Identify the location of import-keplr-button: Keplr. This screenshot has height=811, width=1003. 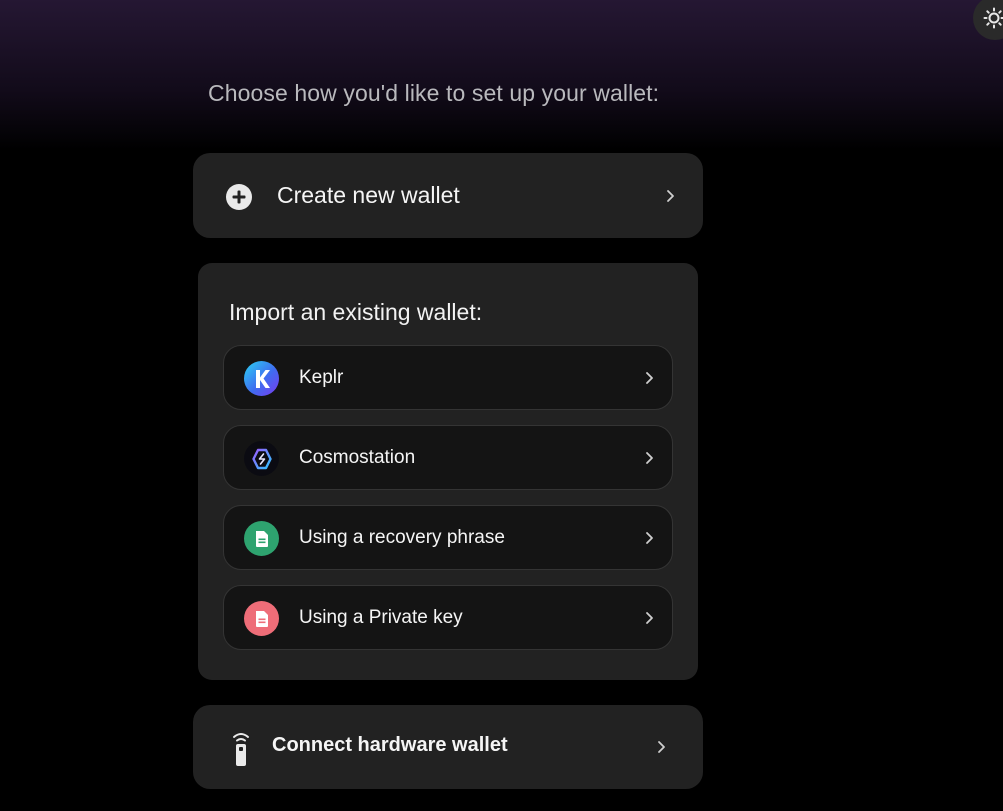
(448, 377).